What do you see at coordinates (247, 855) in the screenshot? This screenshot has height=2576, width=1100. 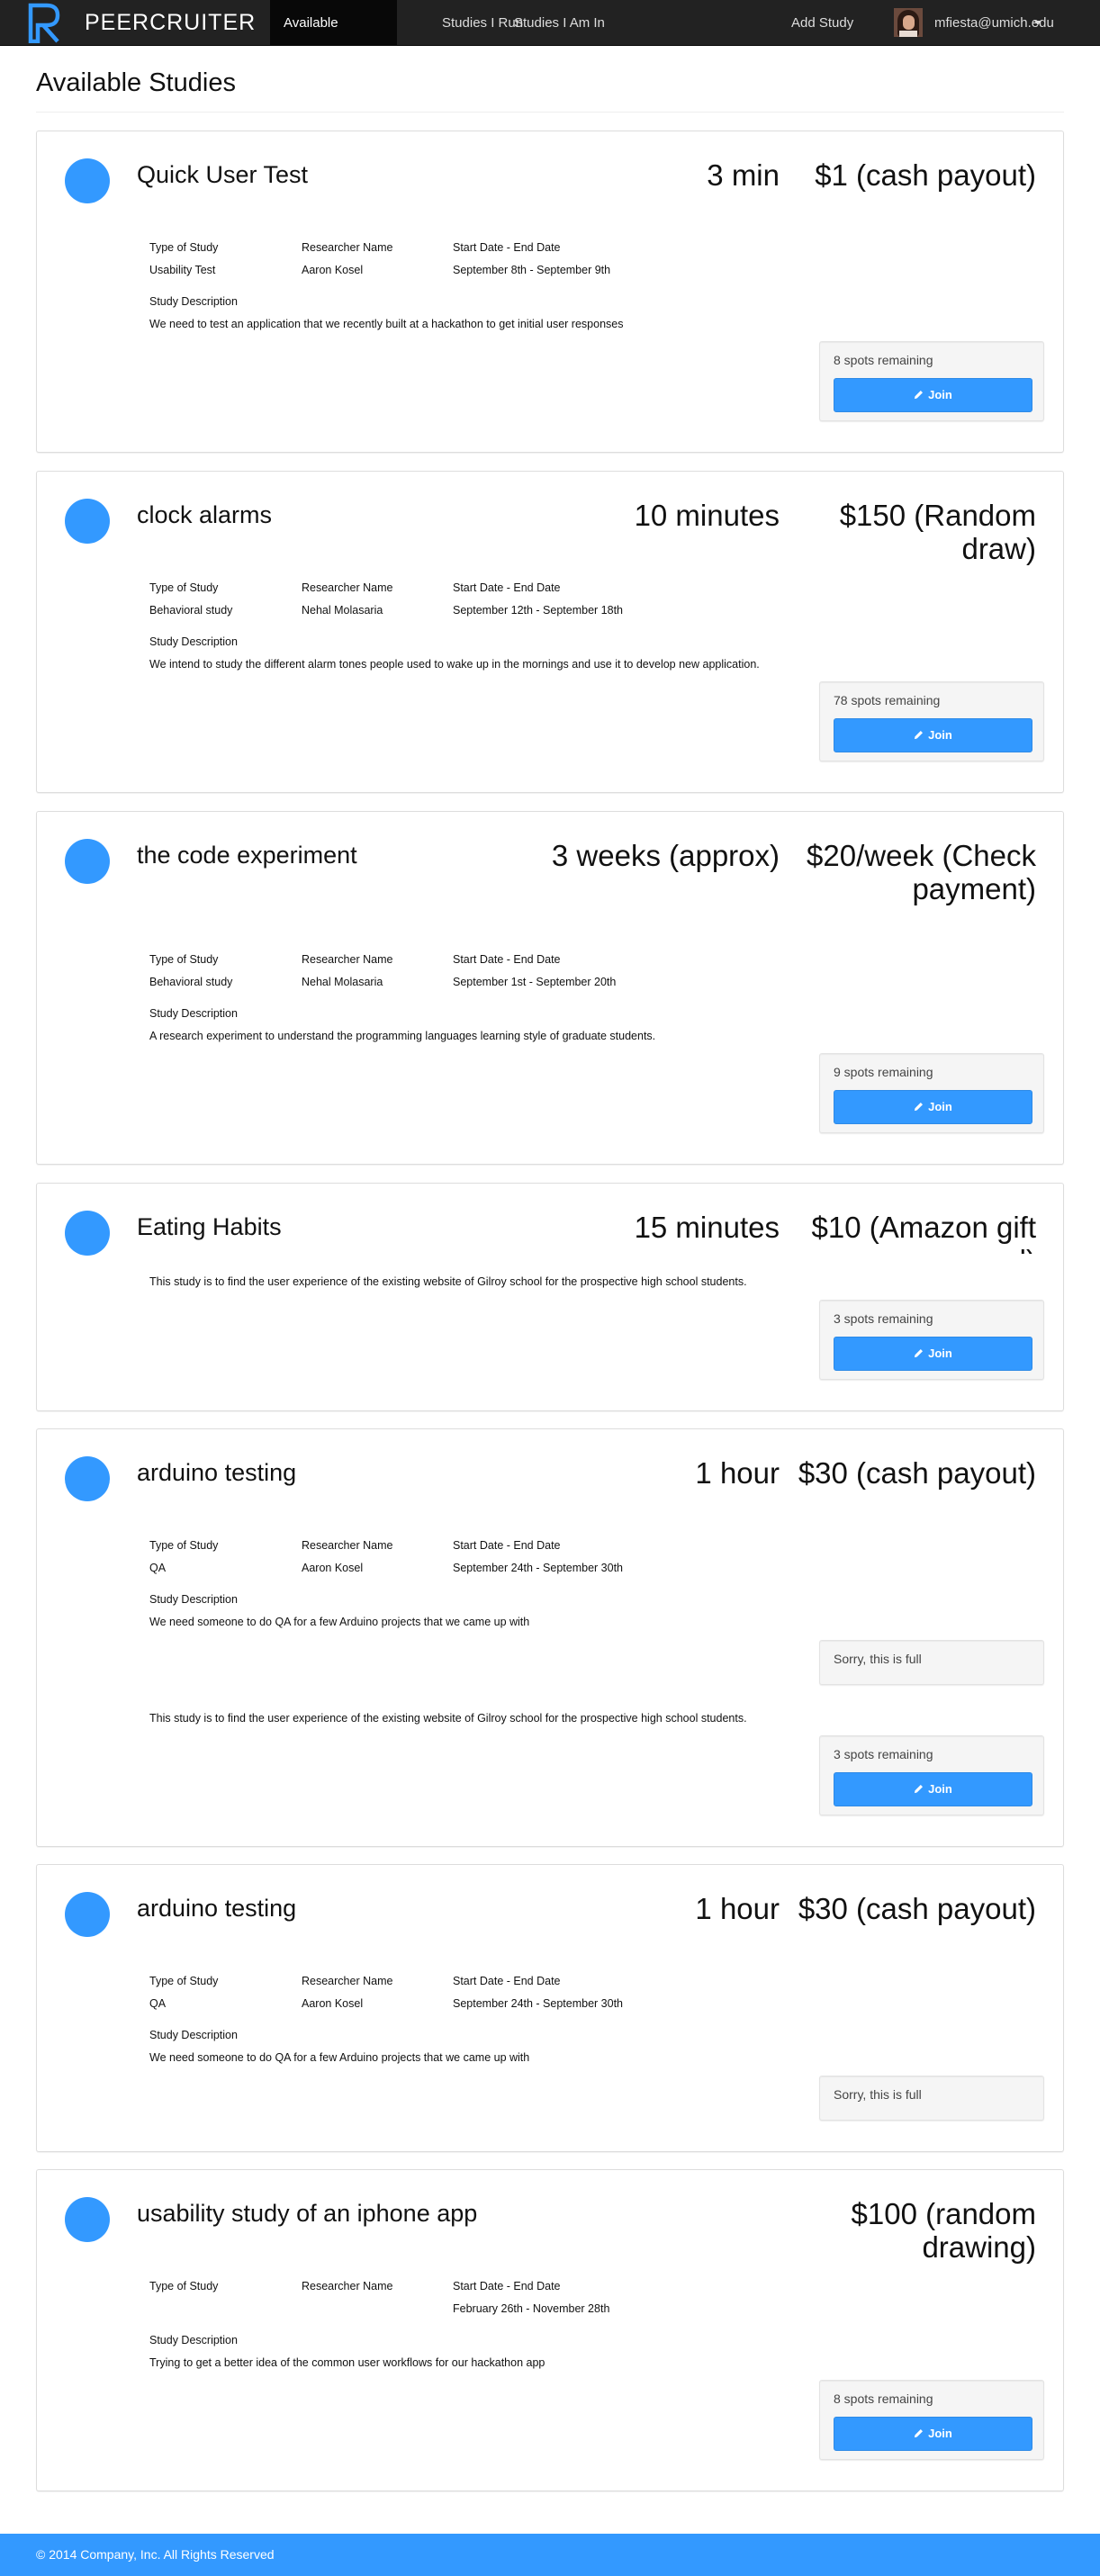 I see `study-title: the code experiment` at bounding box center [247, 855].